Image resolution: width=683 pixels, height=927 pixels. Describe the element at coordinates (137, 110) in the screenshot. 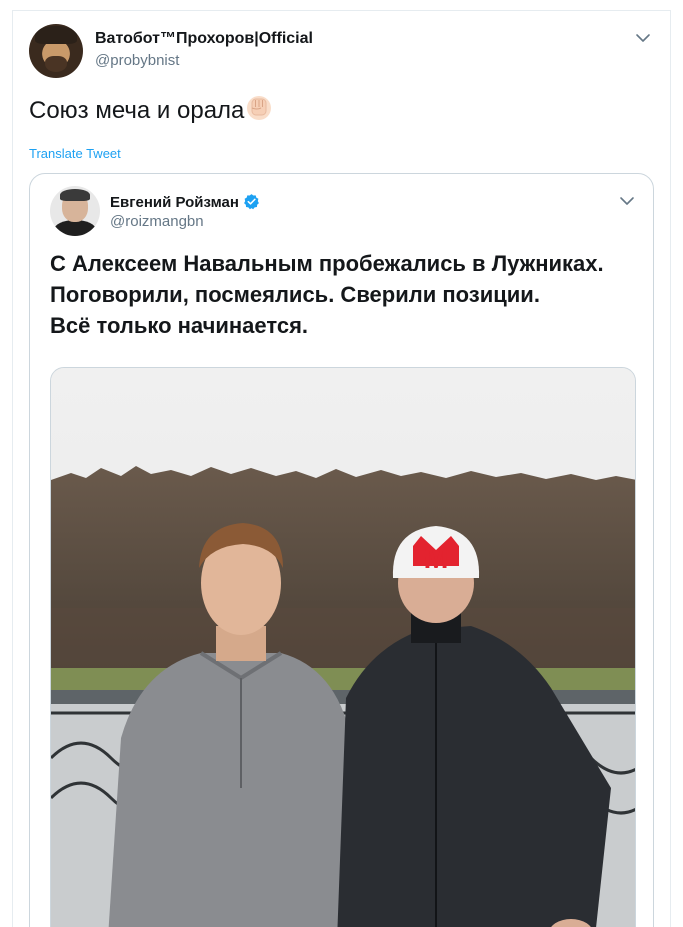

I see `tweet-text-content: Союз меча и орала` at that location.